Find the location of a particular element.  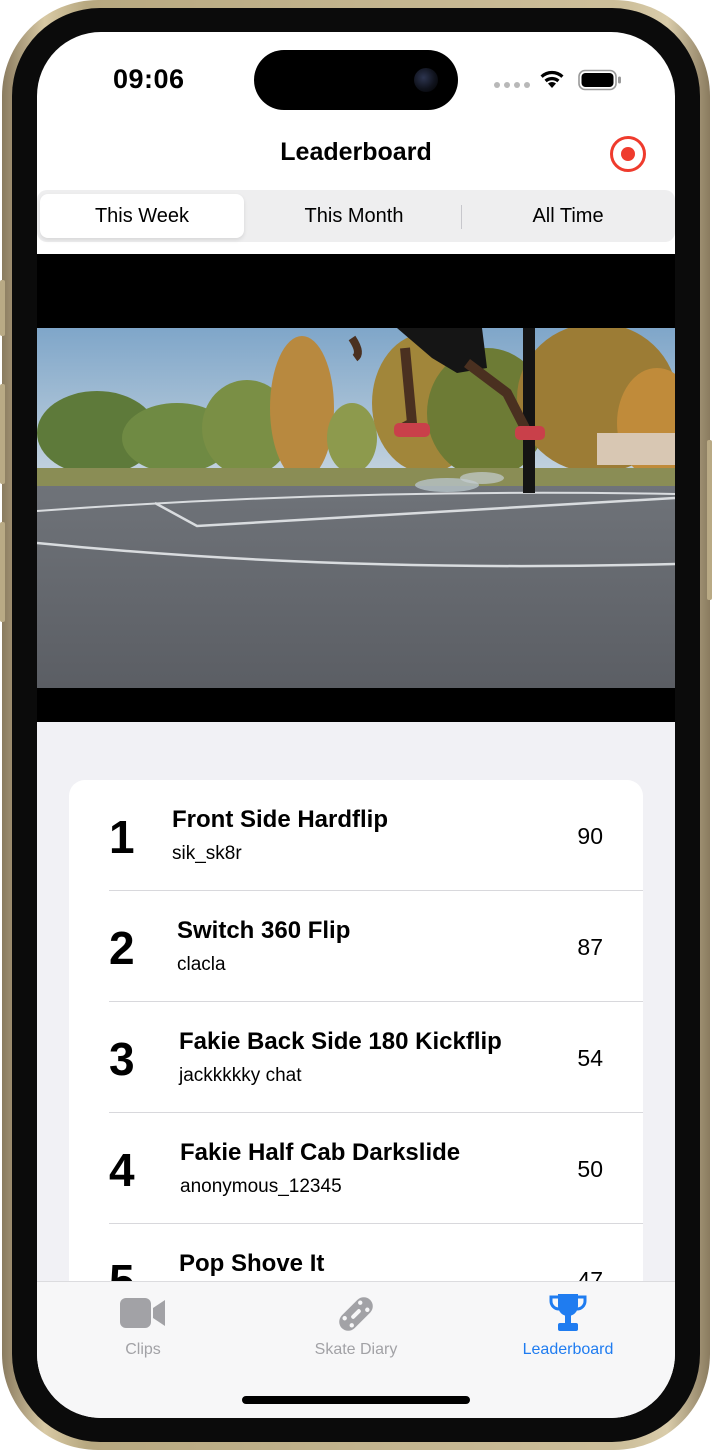

trick-name: Front Side Hardflip is located at coordinates (280, 819).